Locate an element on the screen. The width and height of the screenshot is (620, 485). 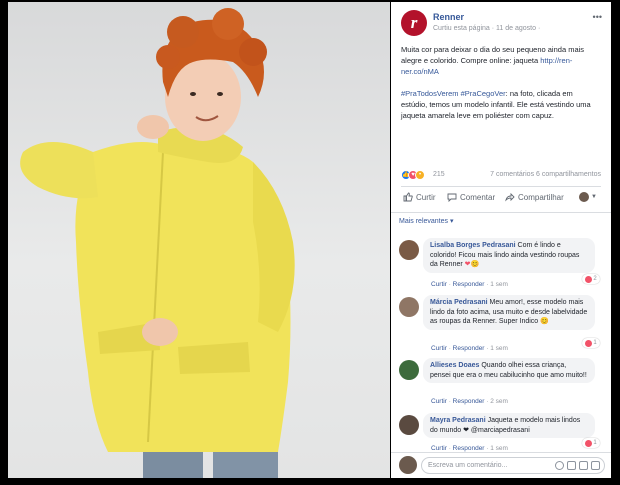
share-as-selector: ▼ is located at coordinates (588, 197).